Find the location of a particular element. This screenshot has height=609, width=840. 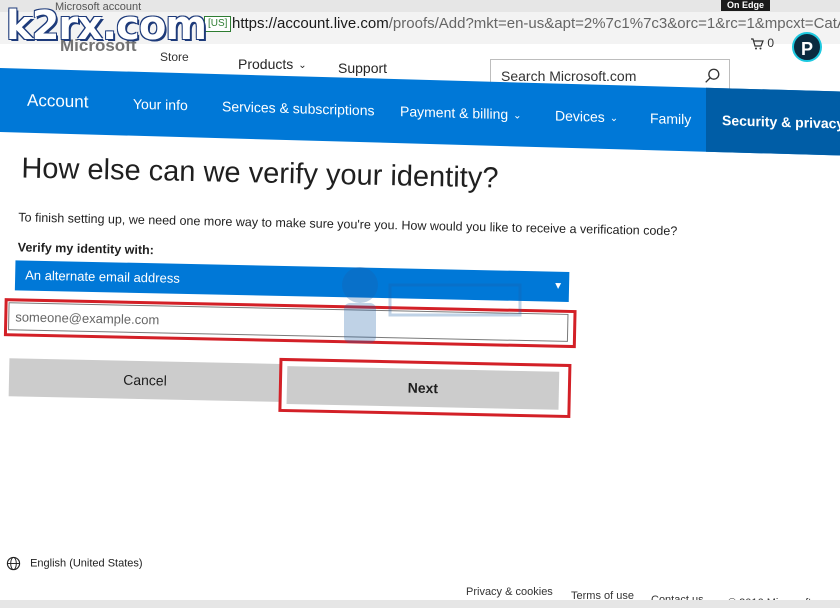

cart-icon is located at coordinates (757, 44).